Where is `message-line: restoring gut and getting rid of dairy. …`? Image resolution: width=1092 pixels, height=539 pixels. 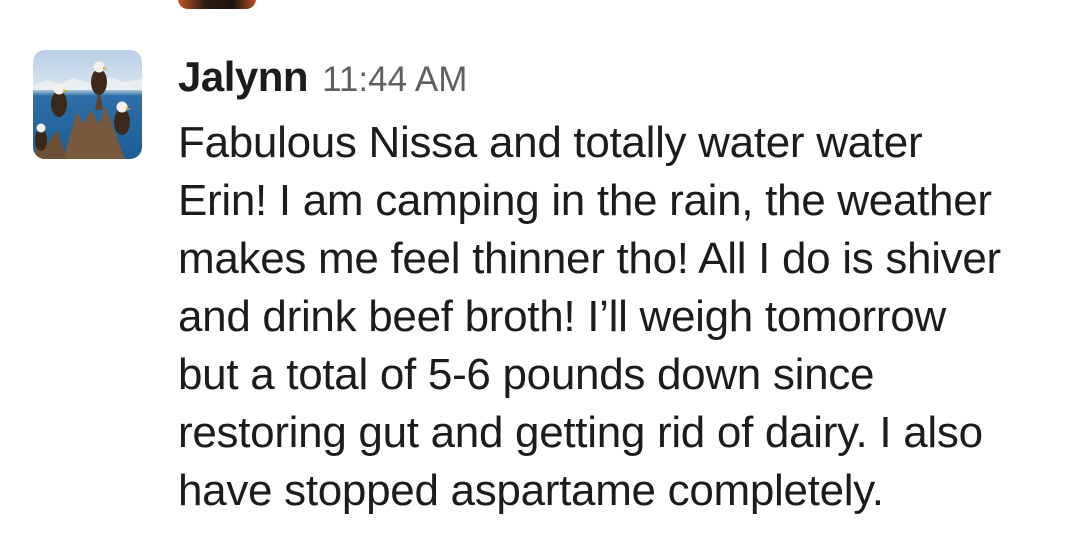 message-line: restoring gut and getting rid of dairy. … is located at coordinates (580, 432).